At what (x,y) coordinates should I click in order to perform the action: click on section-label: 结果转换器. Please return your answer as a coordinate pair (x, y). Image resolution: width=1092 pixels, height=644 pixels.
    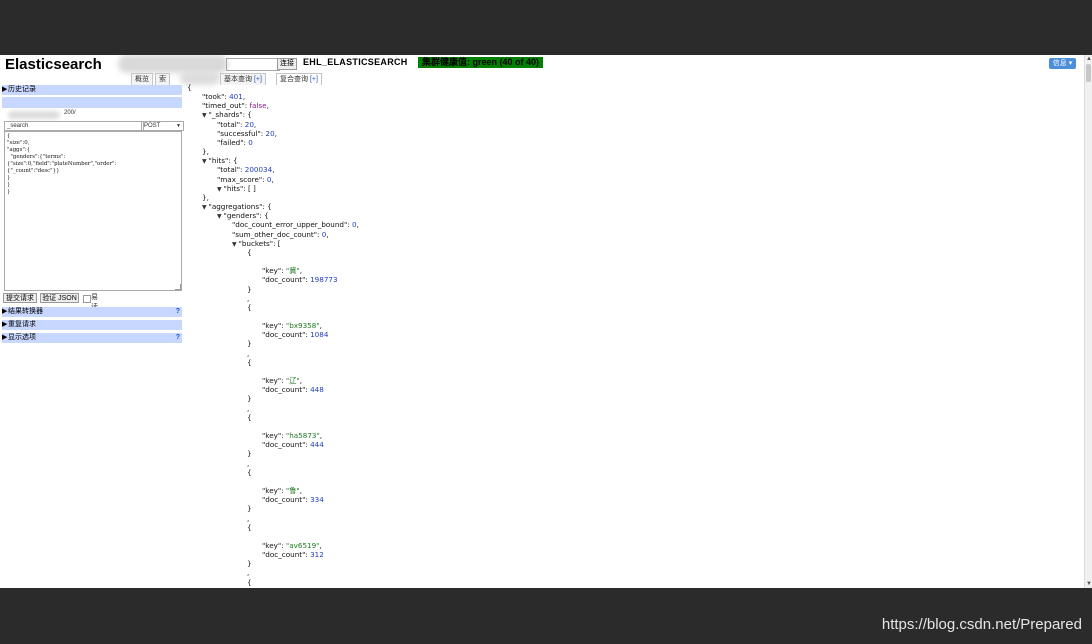
    Looking at the image, I should click on (25, 311).